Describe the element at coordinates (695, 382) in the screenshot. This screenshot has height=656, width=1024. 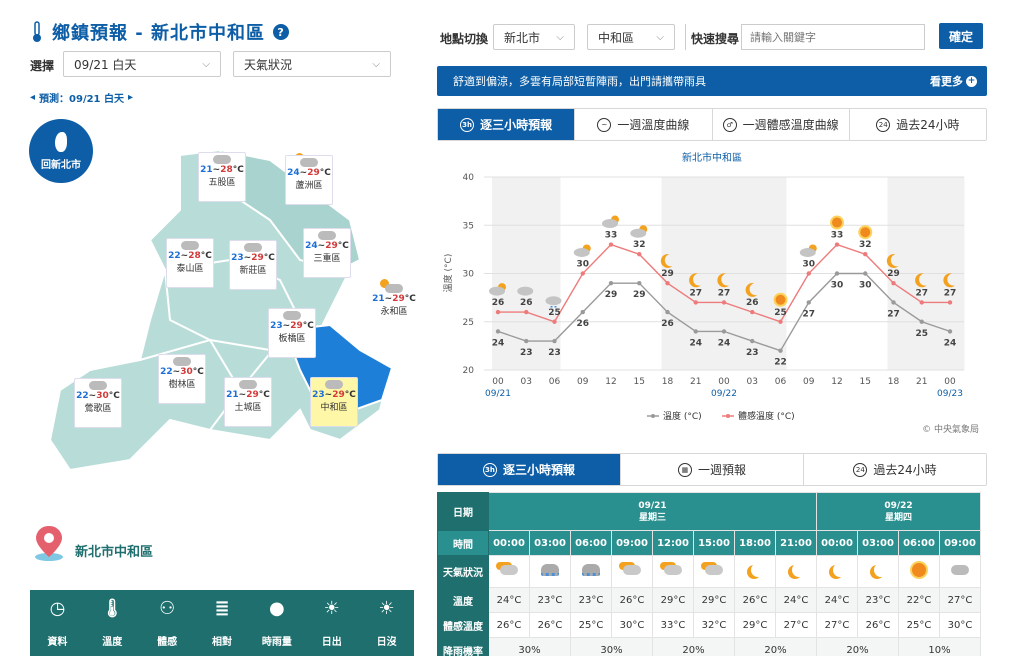
I see `x-tick-label: 21` at that location.